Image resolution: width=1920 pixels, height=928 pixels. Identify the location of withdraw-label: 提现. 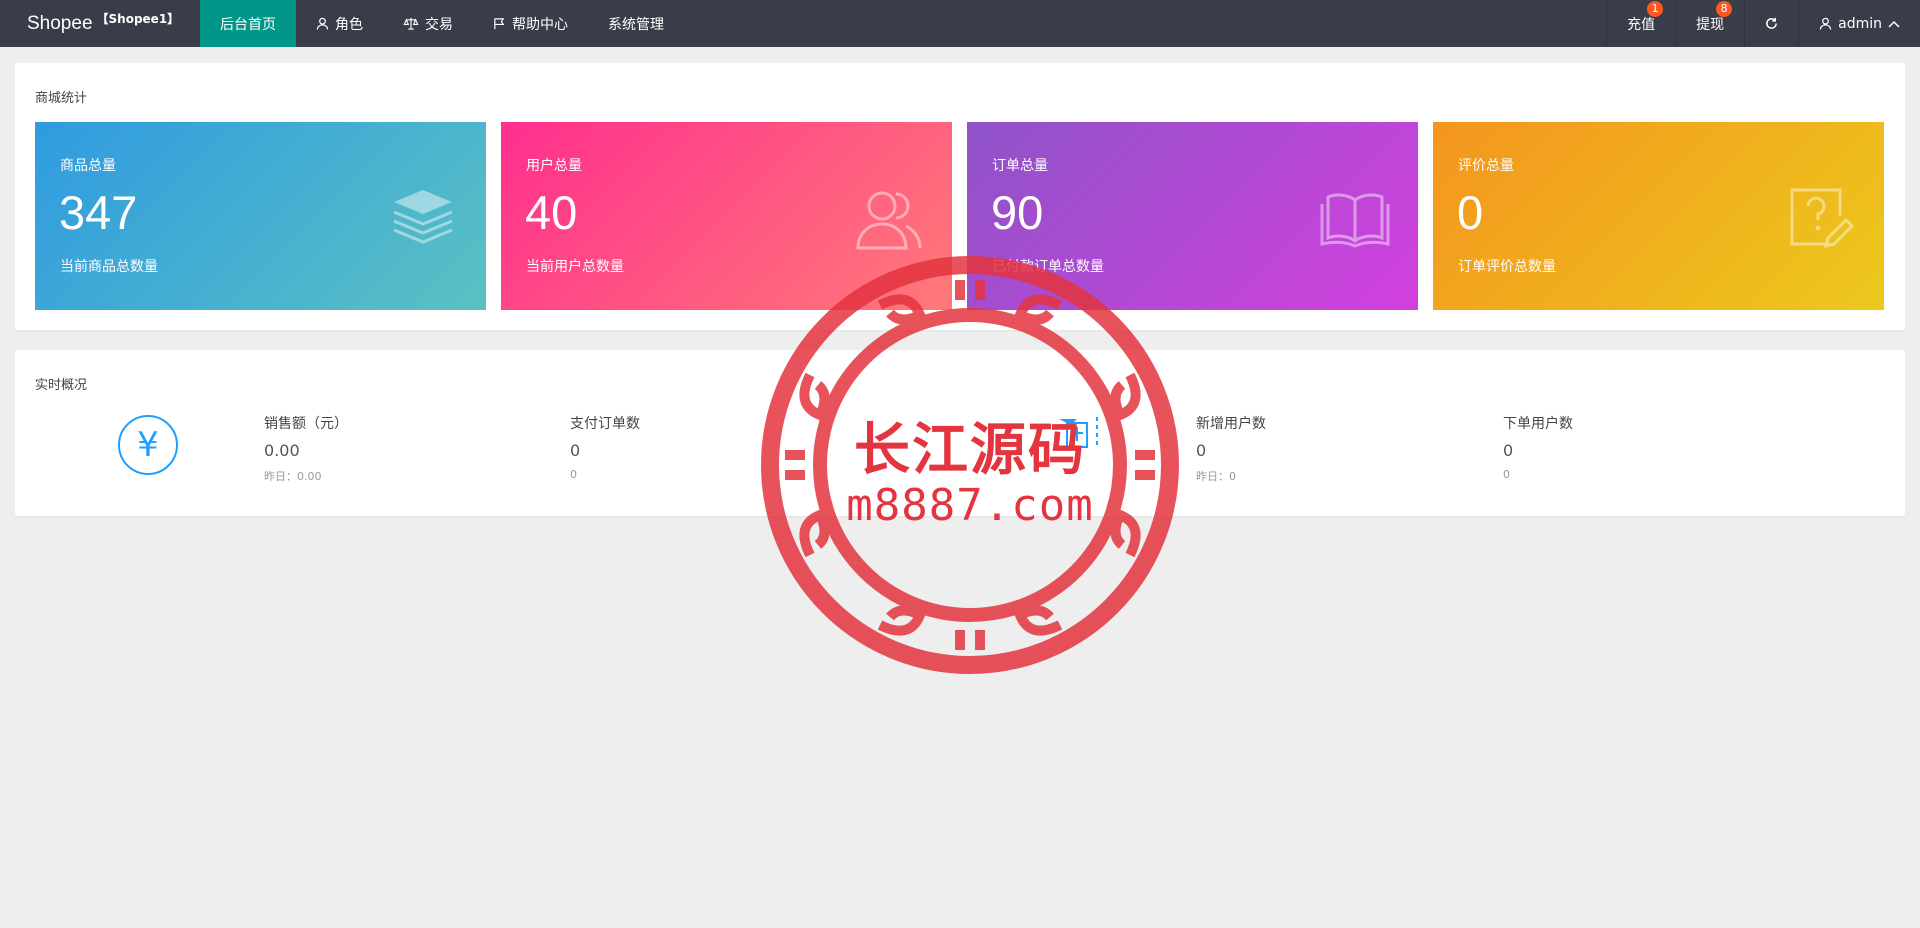
(1710, 24).